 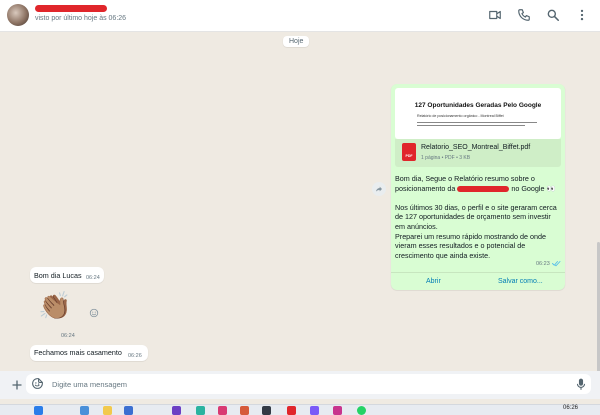 I want to click on emoji-react-icon, so click(x=94, y=313).